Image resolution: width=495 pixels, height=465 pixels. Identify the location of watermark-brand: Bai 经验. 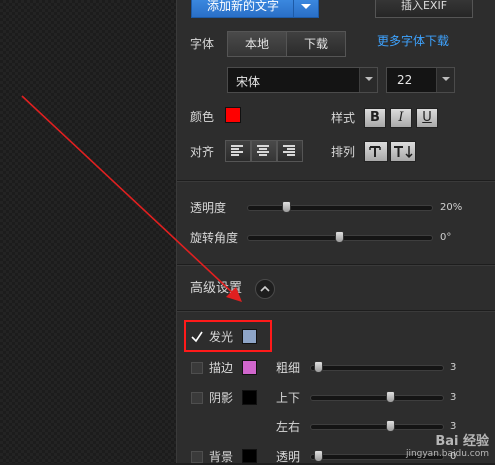
(462, 441).